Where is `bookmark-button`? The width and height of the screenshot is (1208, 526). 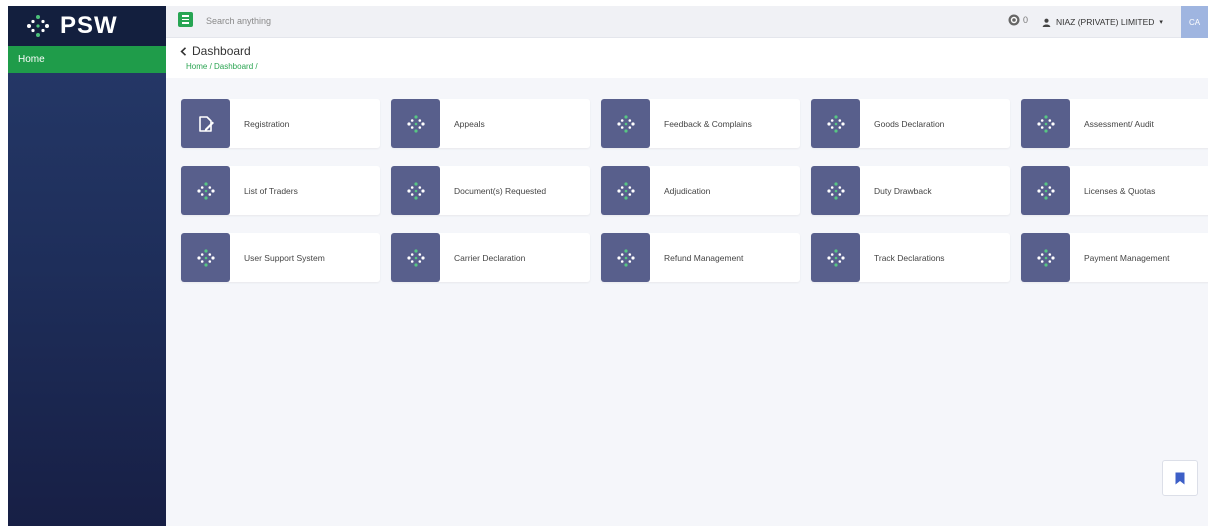 bookmark-button is located at coordinates (1180, 478).